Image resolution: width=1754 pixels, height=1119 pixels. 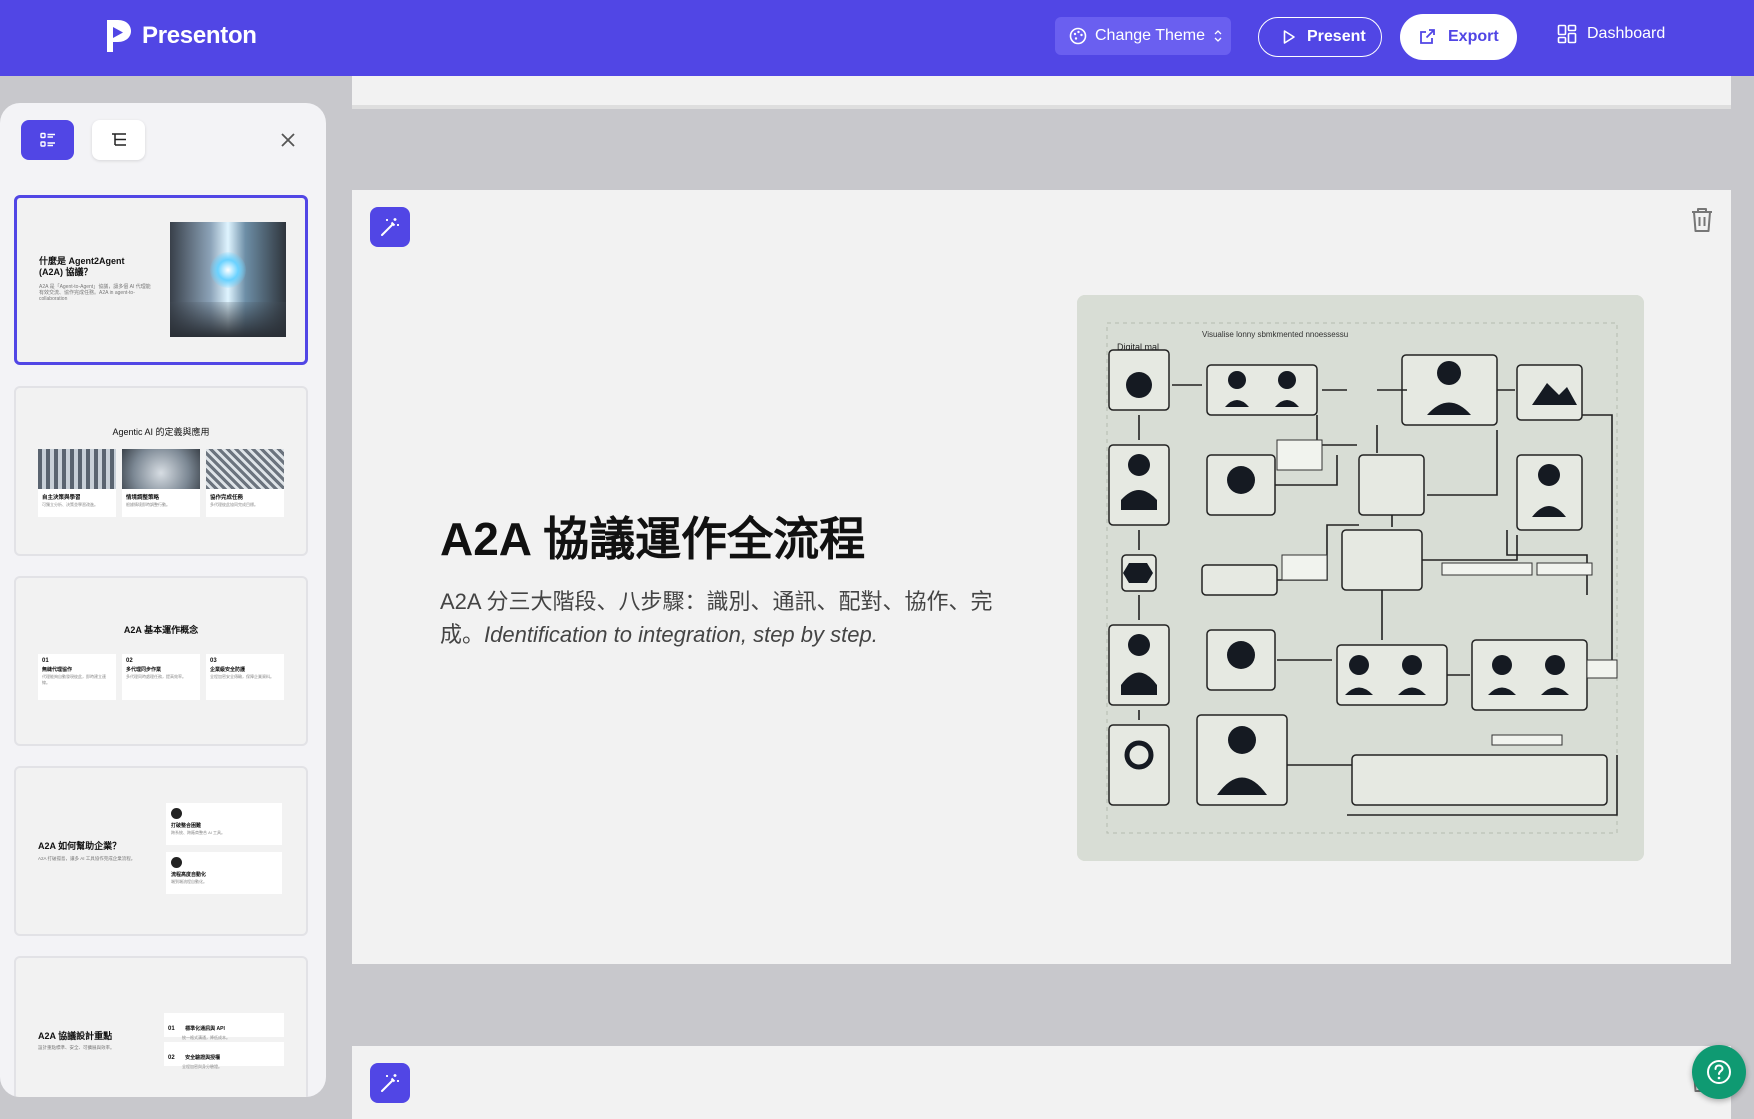 I want to click on thumb-card: 02 多代理同步作業 多代理同時處理任務，提高效率。, so click(x=161, y=677).